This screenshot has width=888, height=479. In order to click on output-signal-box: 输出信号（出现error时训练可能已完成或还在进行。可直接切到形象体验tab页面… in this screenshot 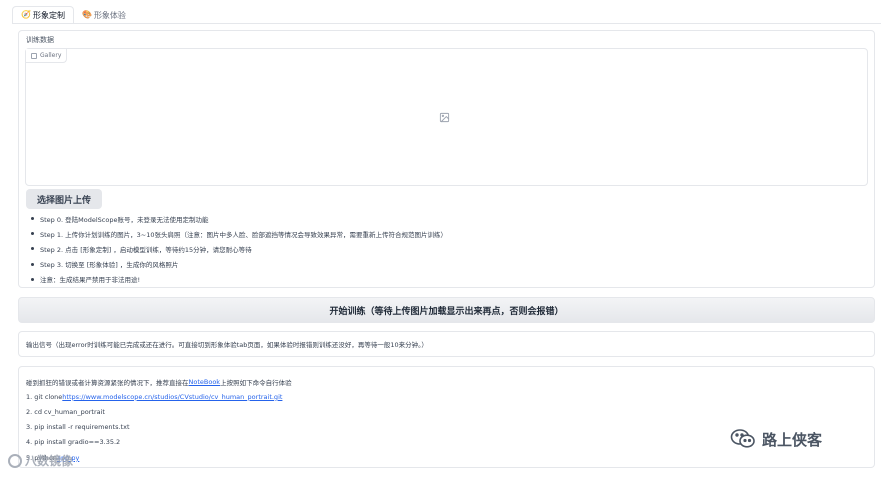, I will do `click(446, 344)`.